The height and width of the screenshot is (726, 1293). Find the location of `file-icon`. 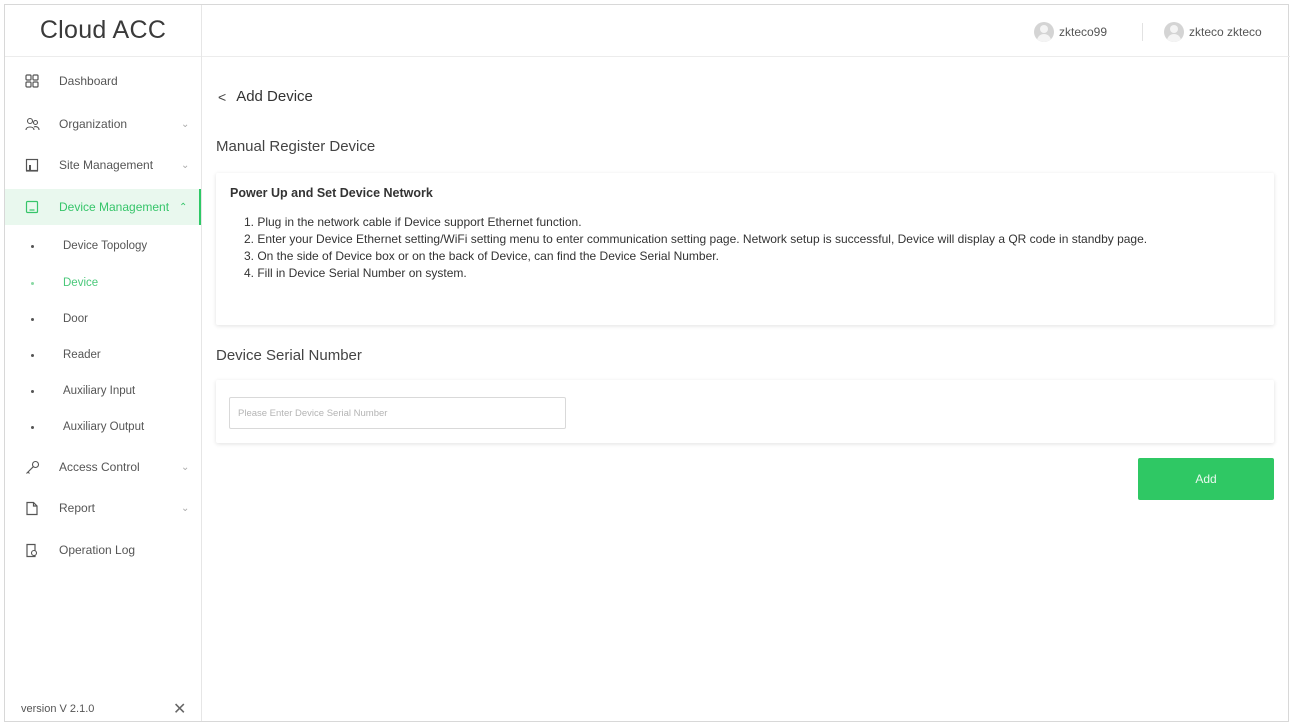

file-icon is located at coordinates (32, 508).